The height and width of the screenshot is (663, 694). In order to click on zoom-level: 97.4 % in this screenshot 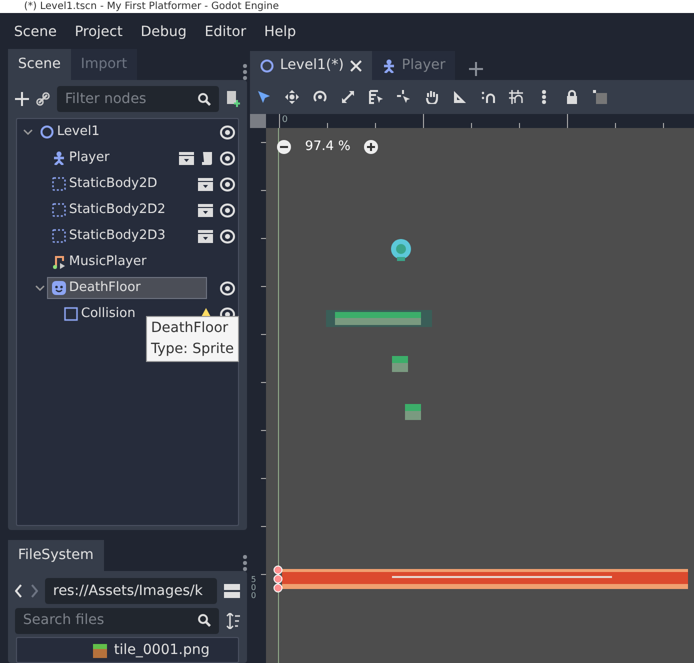, I will do `click(327, 147)`.